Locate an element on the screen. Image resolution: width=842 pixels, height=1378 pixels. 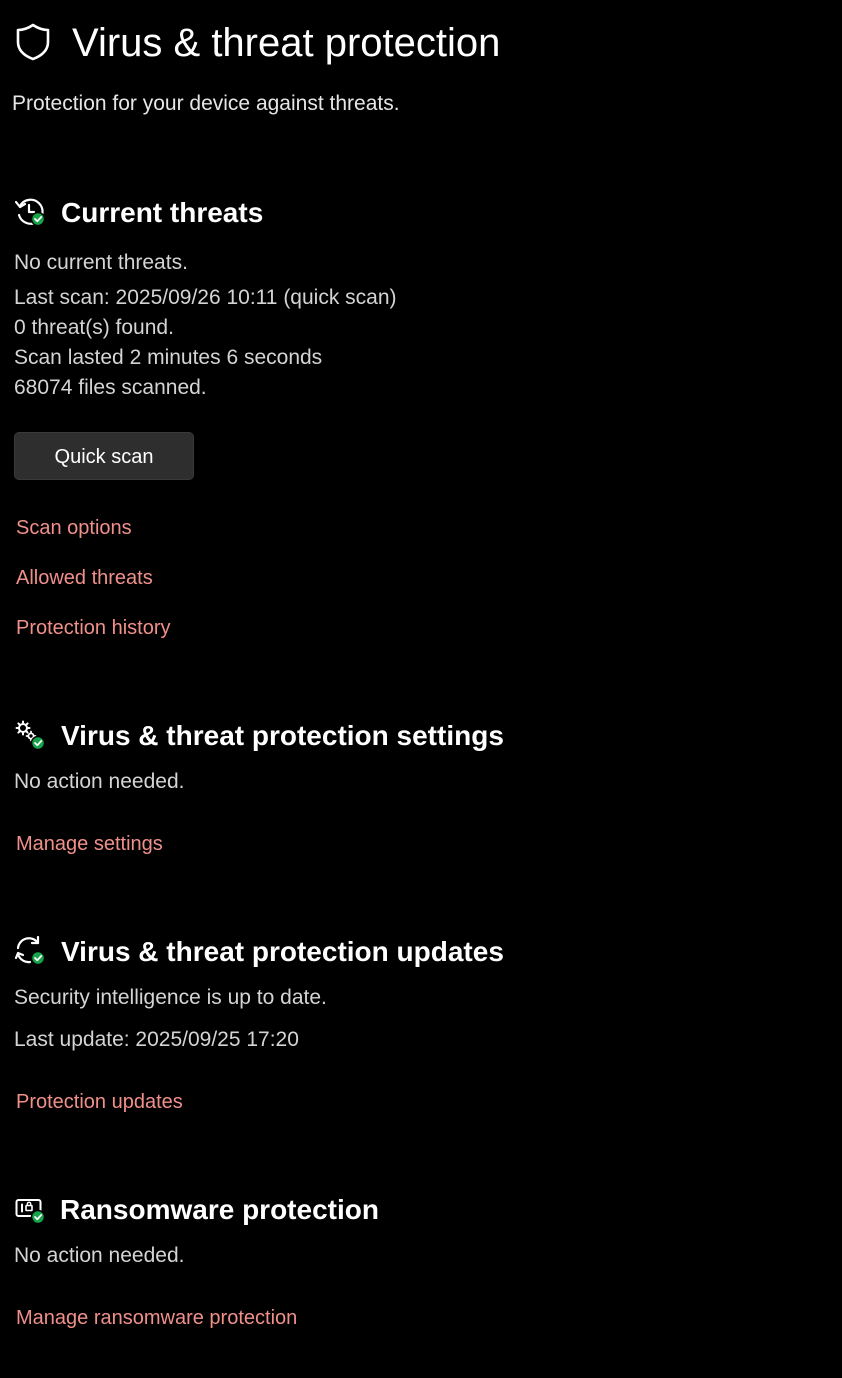
history-check-icon is located at coordinates (30, 212).